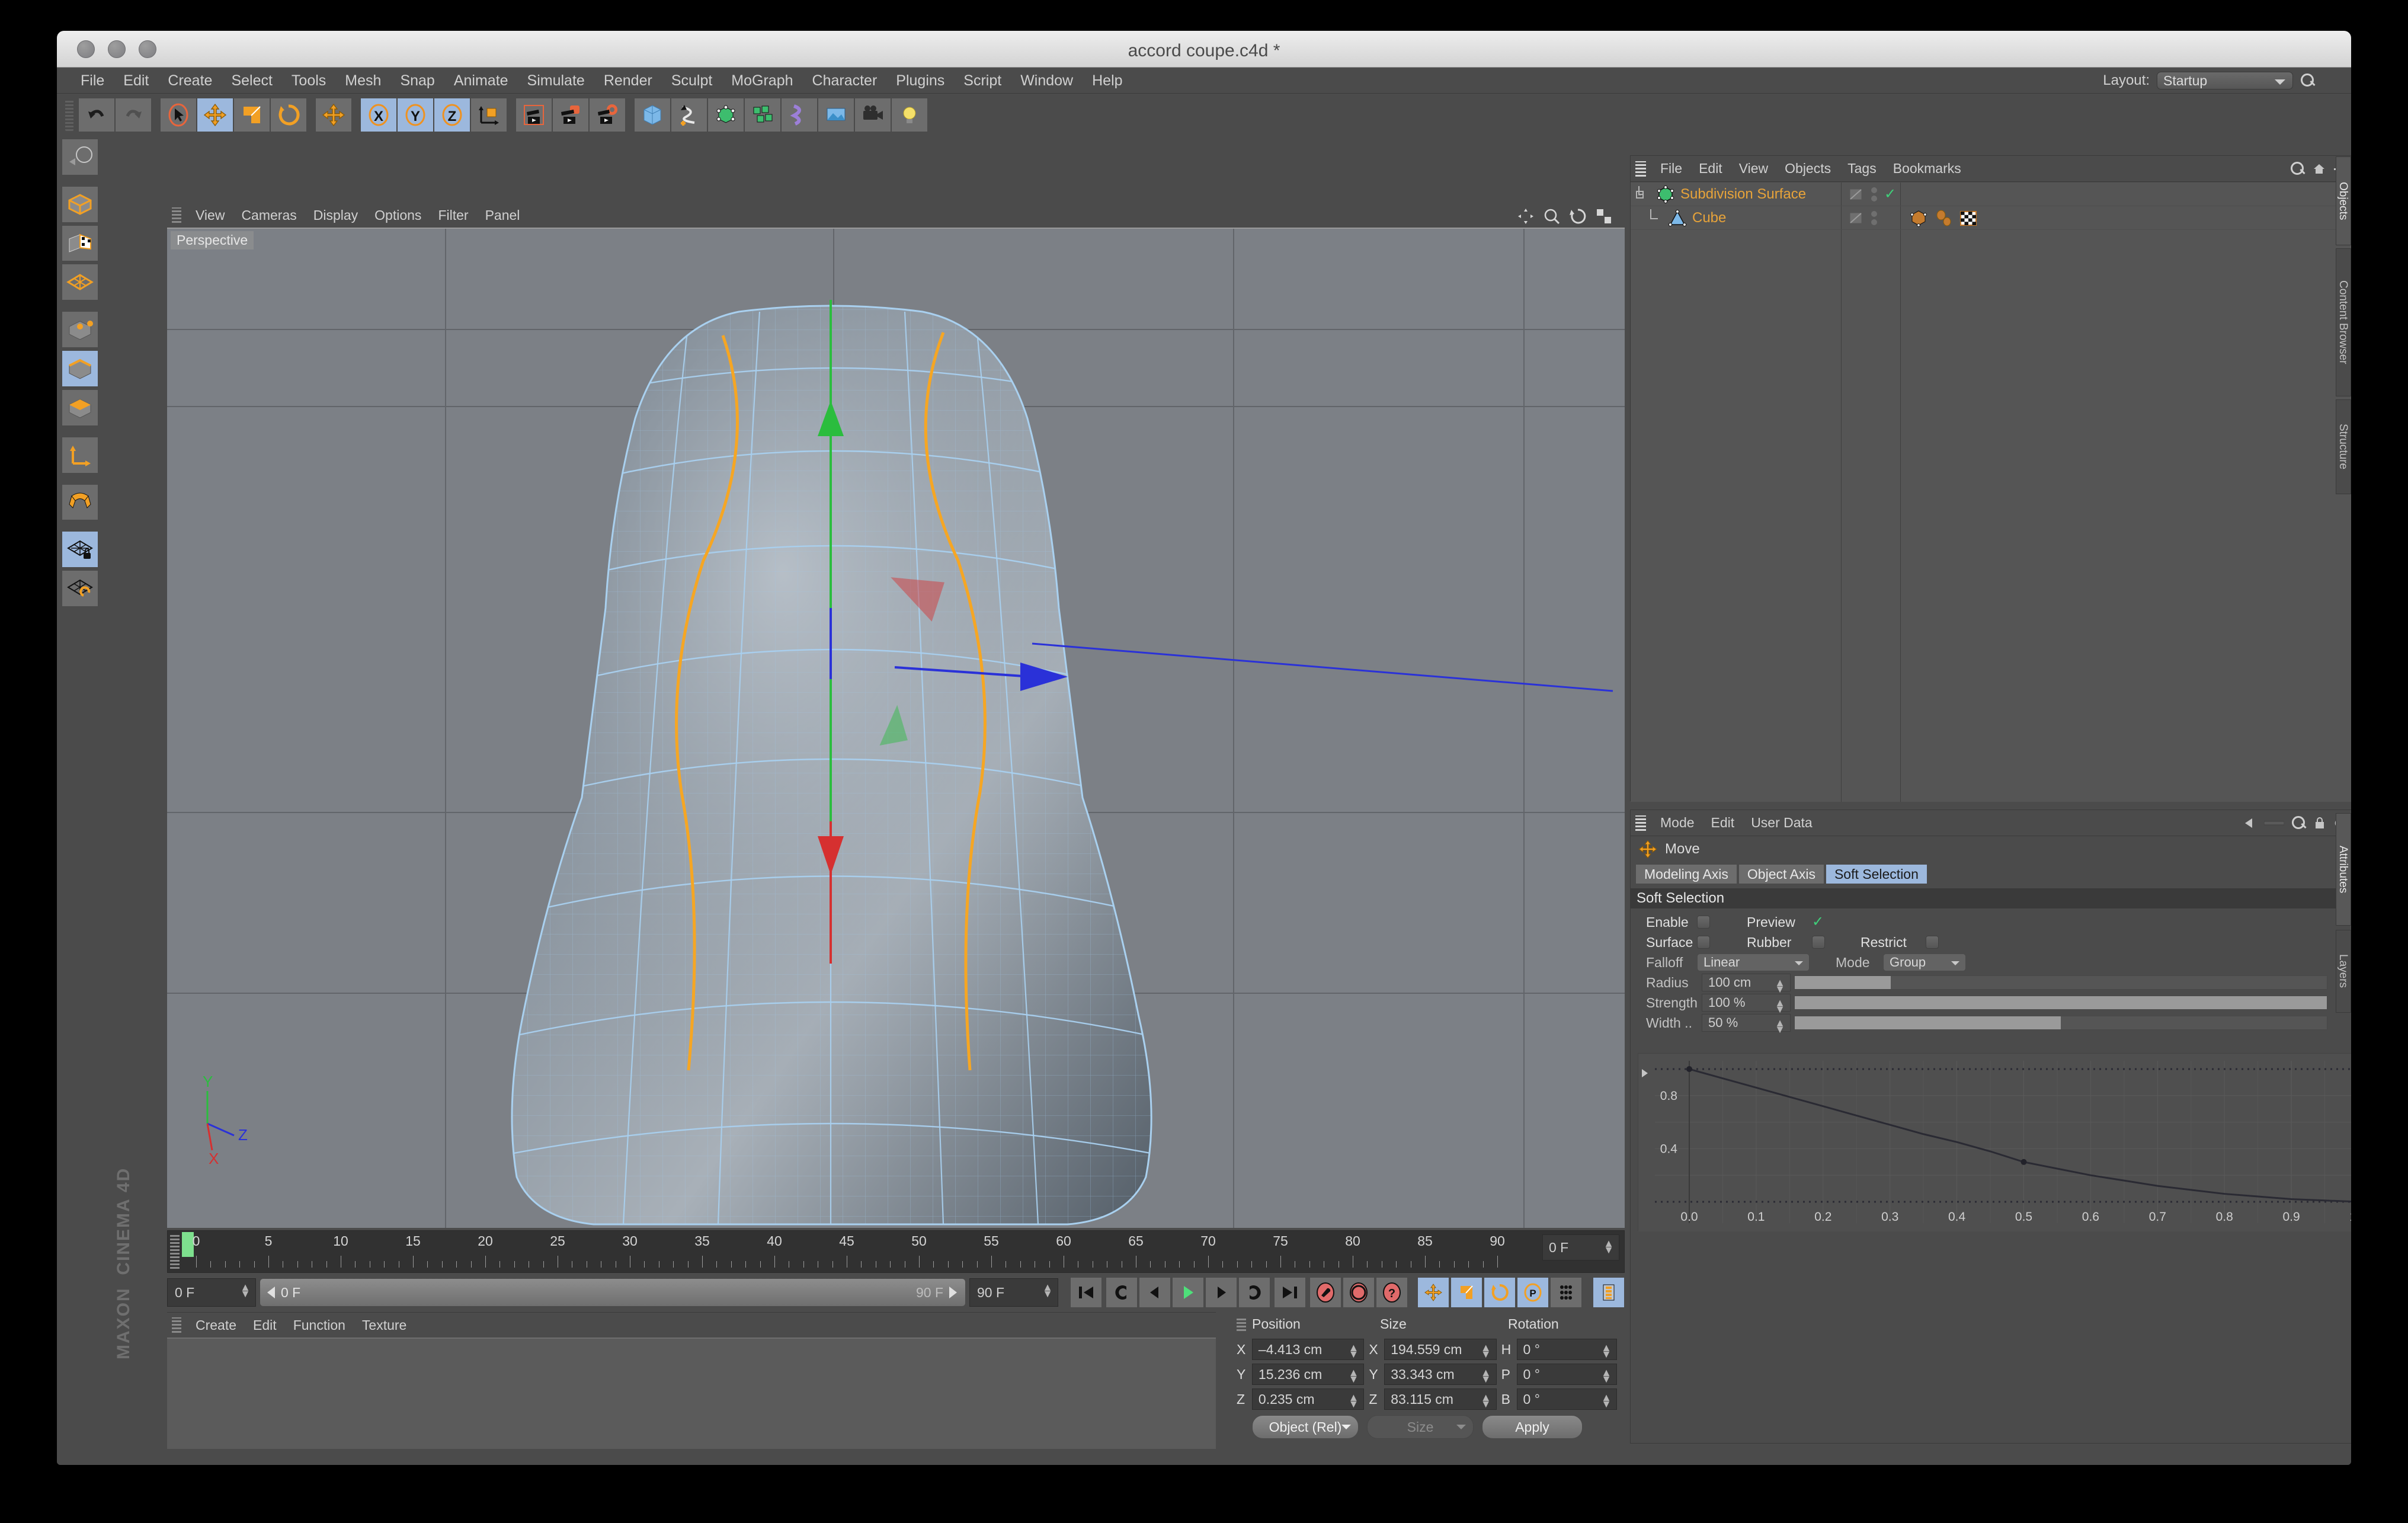 The height and width of the screenshot is (1523, 2408). Describe the element at coordinates (1359, 1292) in the screenshot. I see `autokey-button` at that location.